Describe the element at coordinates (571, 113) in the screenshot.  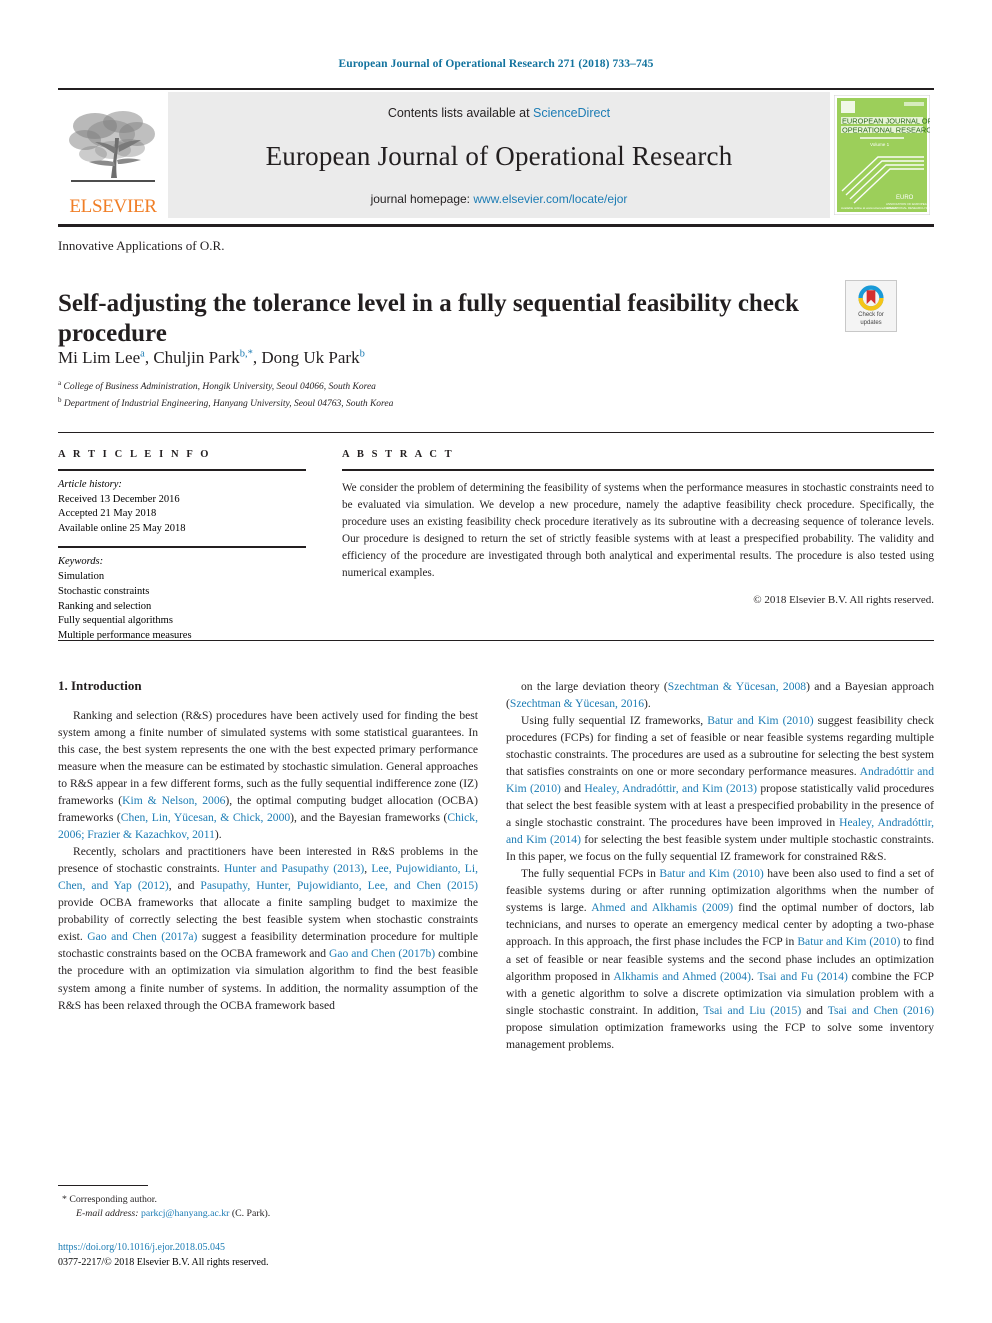
I see `sciencedirect-link: ScienceDirect` at that location.